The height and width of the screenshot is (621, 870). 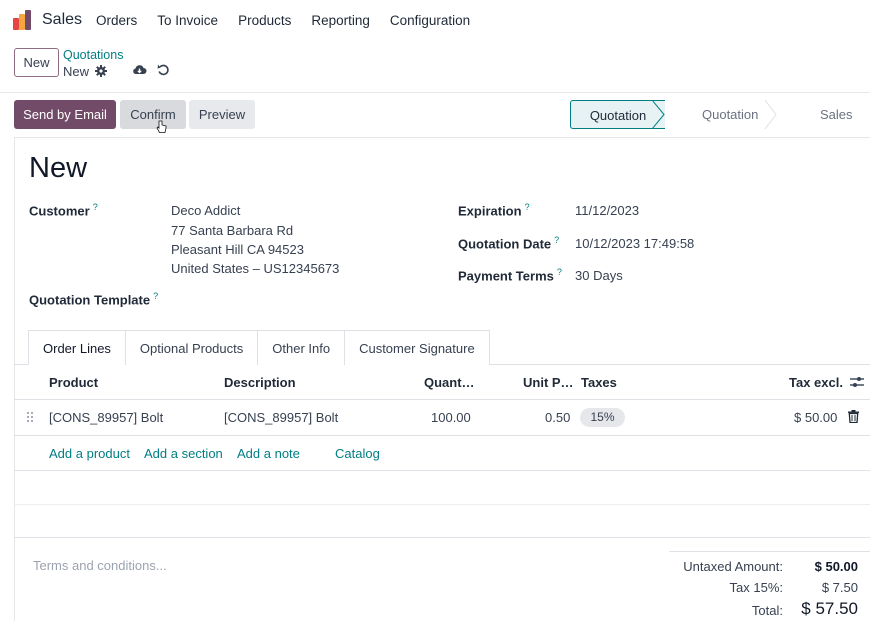 I want to click on payment-terms-field: 30 Days, so click(x=599, y=275).